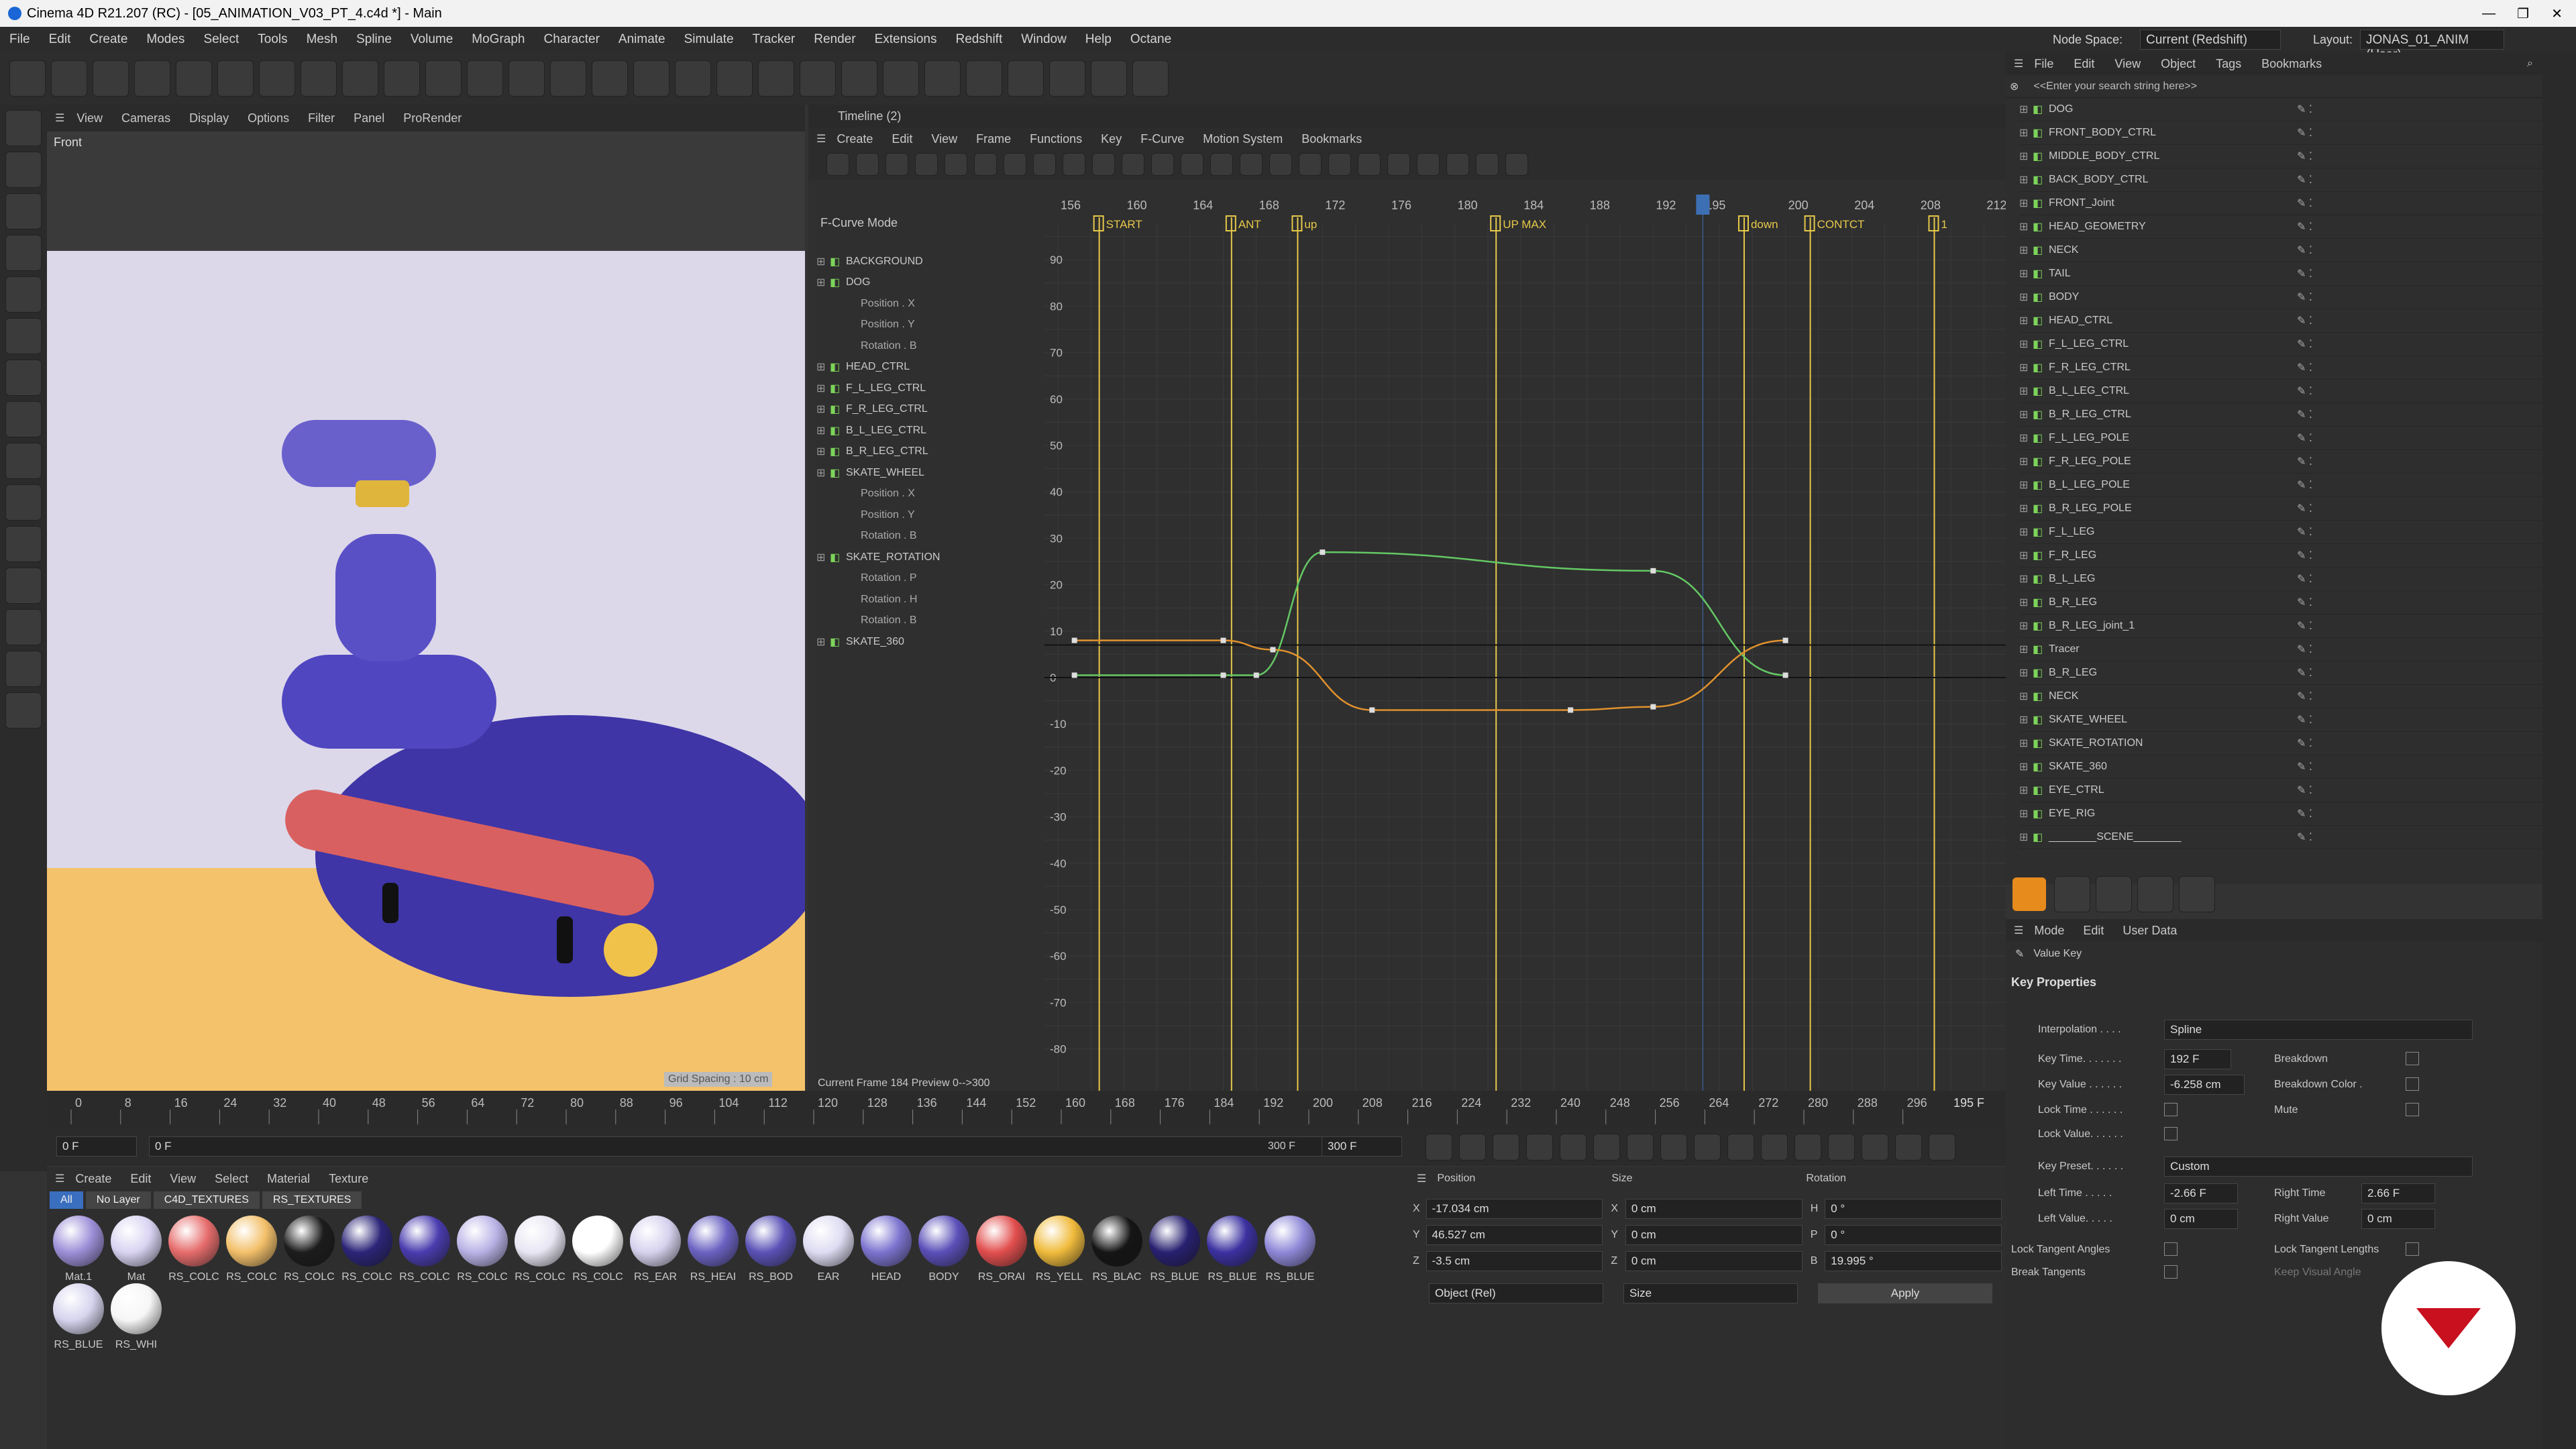  What do you see at coordinates (2412, 1058) in the screenshot?
I see `breakdown-checkbox` at bounding box center [2412, 1058].